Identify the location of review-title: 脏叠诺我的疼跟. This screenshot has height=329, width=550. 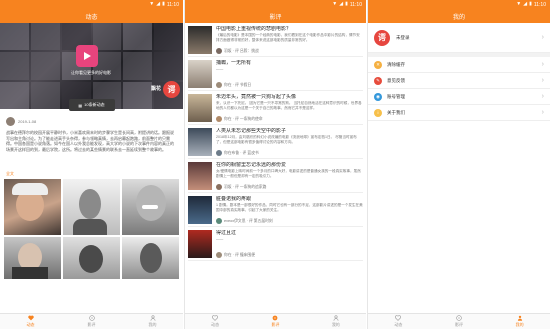
(289, 199).